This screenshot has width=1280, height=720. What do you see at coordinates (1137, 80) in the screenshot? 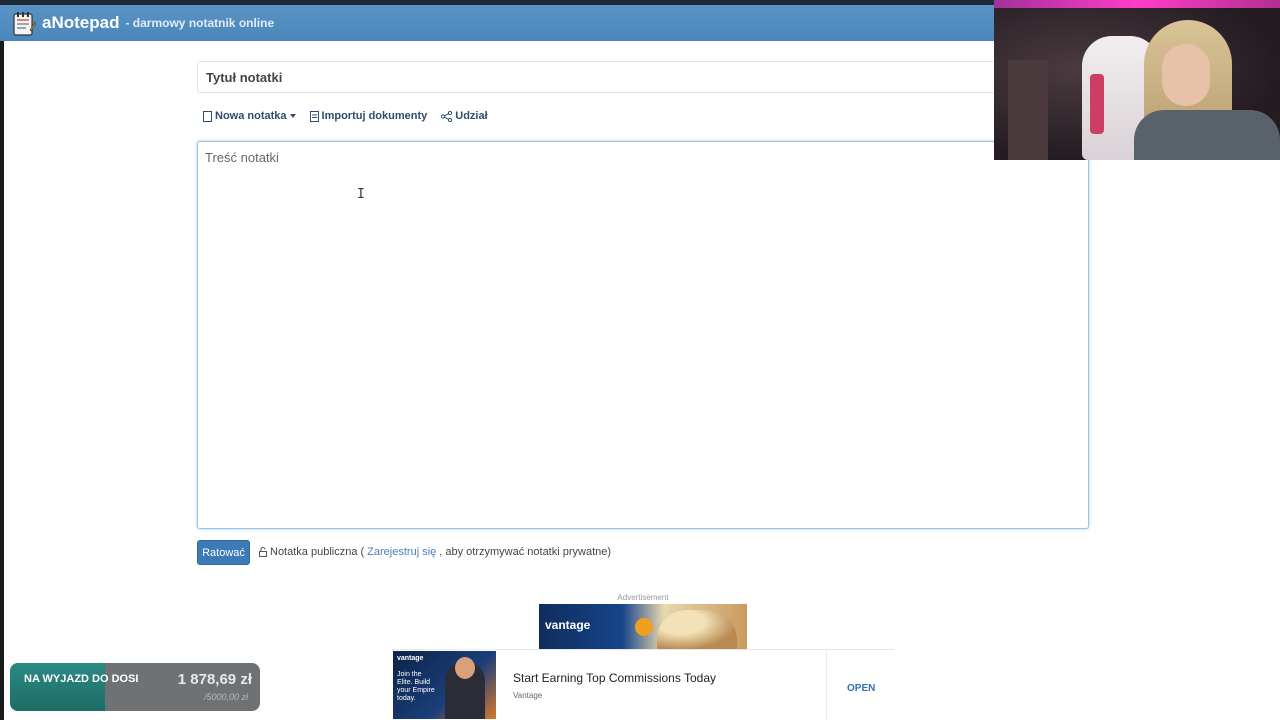
I see `webcam-overlay` at bounding box center [1137, 80].